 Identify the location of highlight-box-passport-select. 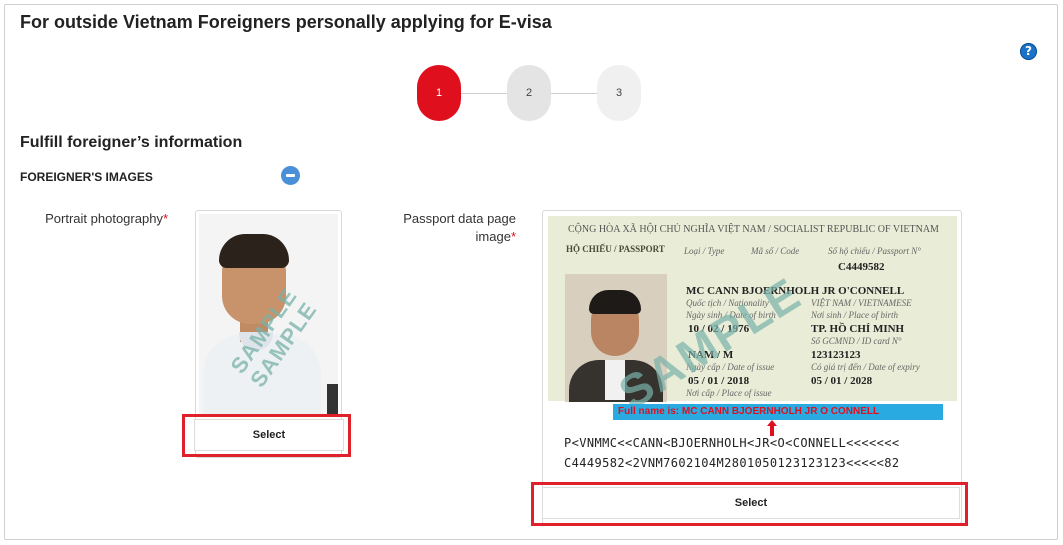
(749, 504).